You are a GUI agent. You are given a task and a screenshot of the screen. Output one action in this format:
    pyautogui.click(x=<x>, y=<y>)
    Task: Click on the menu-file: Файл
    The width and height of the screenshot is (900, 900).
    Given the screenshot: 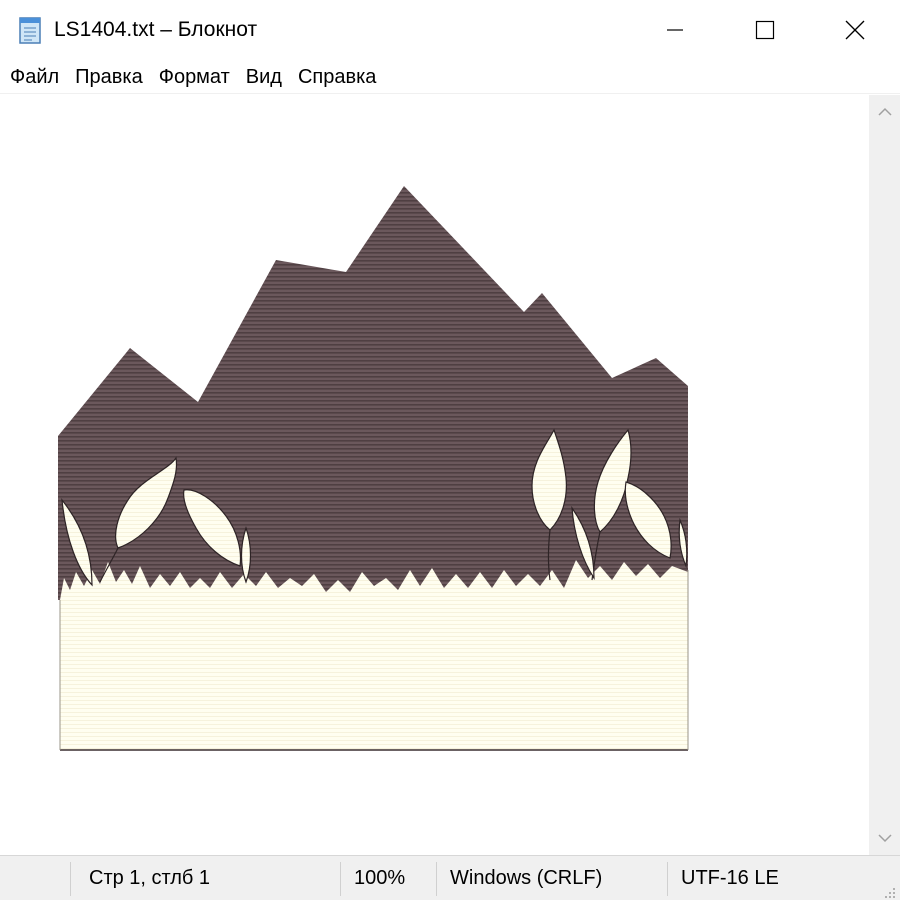 What is the action you would take?
    pyautogui.click(x=34, y=77)
    